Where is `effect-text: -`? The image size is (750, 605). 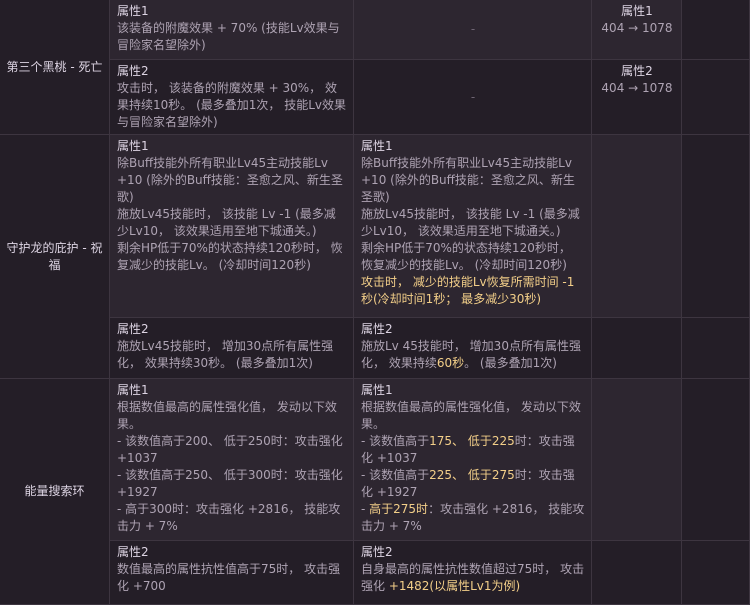 effect-text: - is located at coordinates (365, 509).